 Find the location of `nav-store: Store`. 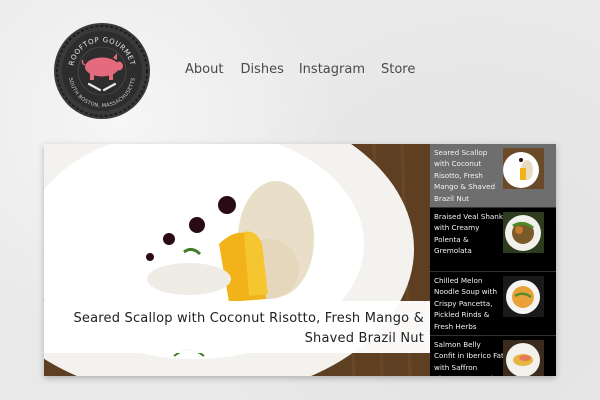

nav-store: Store is located at coordinates (398, 69).